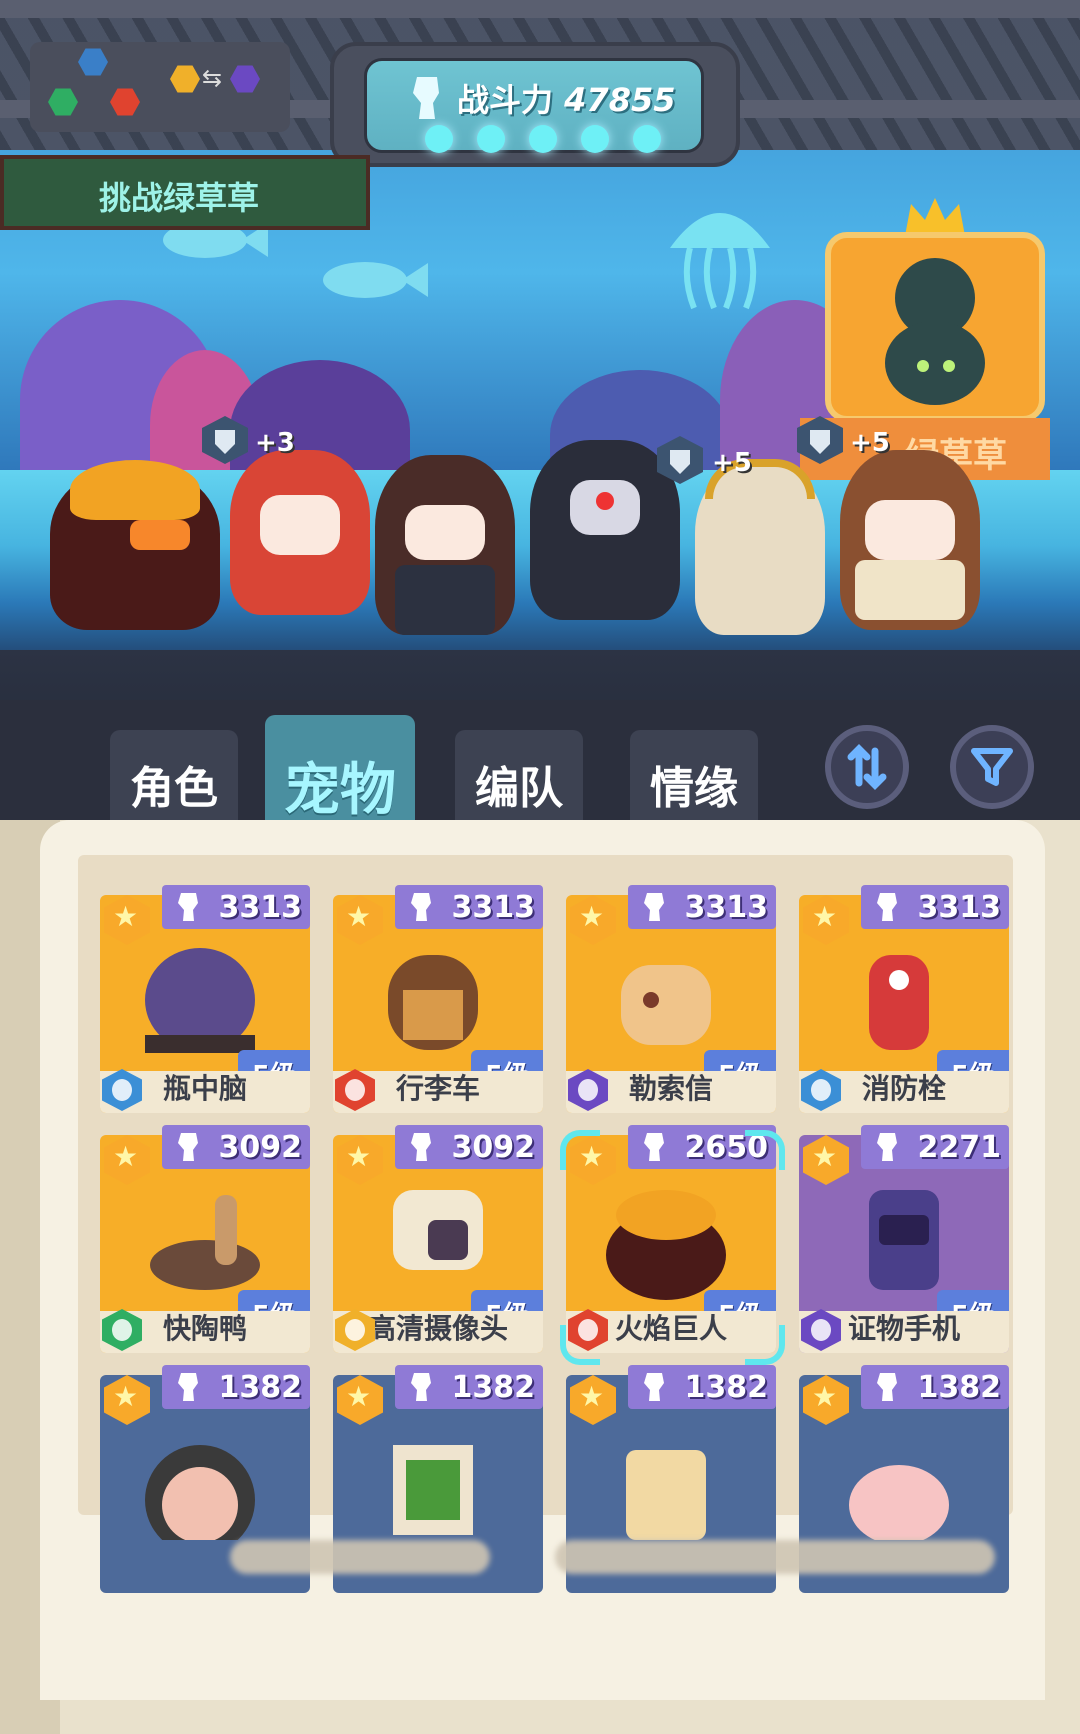  Describe the element at coordinates (732, 463) in the screenshot. I see `team-bonus: +5` at that location.